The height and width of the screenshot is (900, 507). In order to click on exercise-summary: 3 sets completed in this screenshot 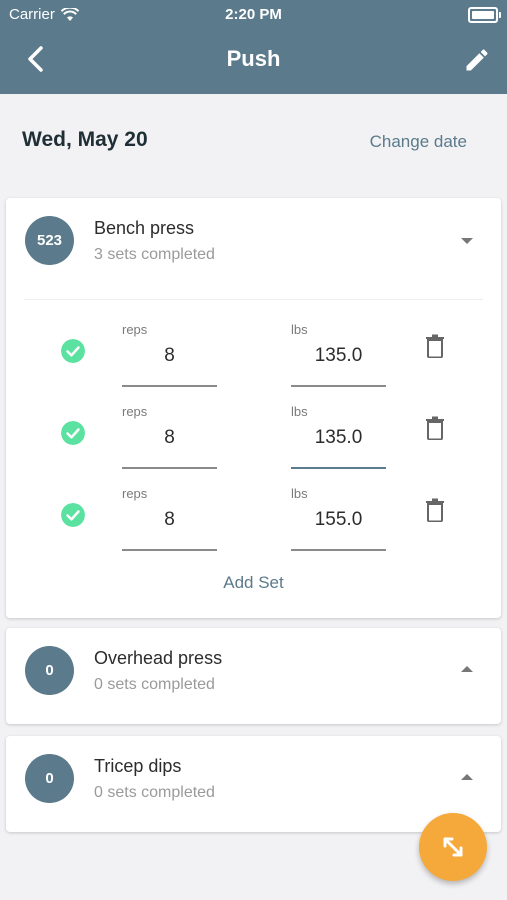, I will do `click(154, 254)`.